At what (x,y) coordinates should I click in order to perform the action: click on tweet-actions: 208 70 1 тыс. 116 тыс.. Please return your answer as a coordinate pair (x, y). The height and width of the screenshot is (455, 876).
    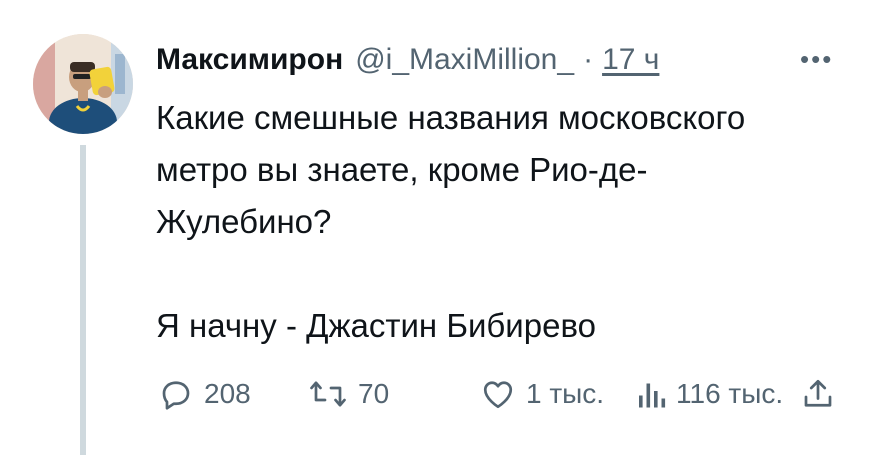
    Looking at the image, I should click on (503, 394).